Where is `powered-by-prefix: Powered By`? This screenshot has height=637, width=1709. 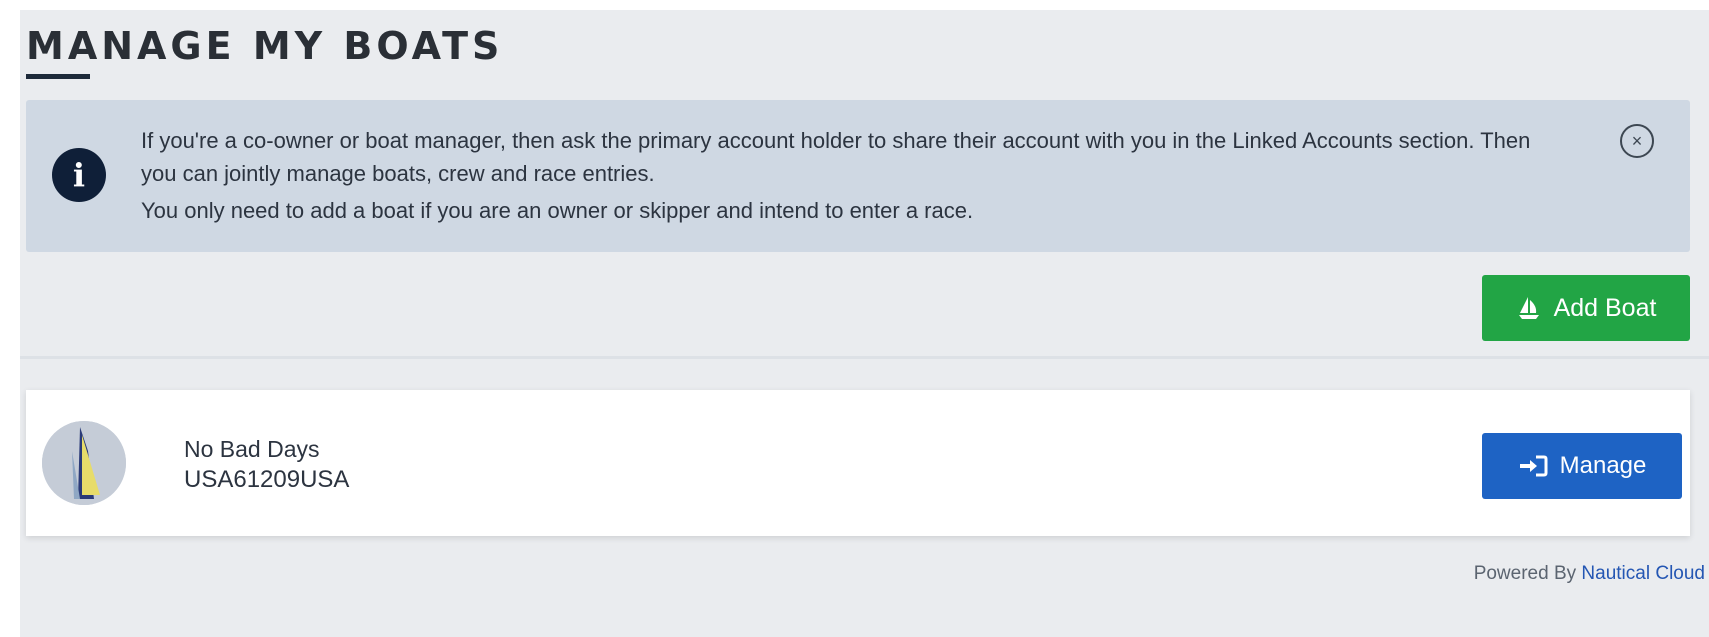
powered-by-prefix: Powered By is located at coordinates (1525, 573).